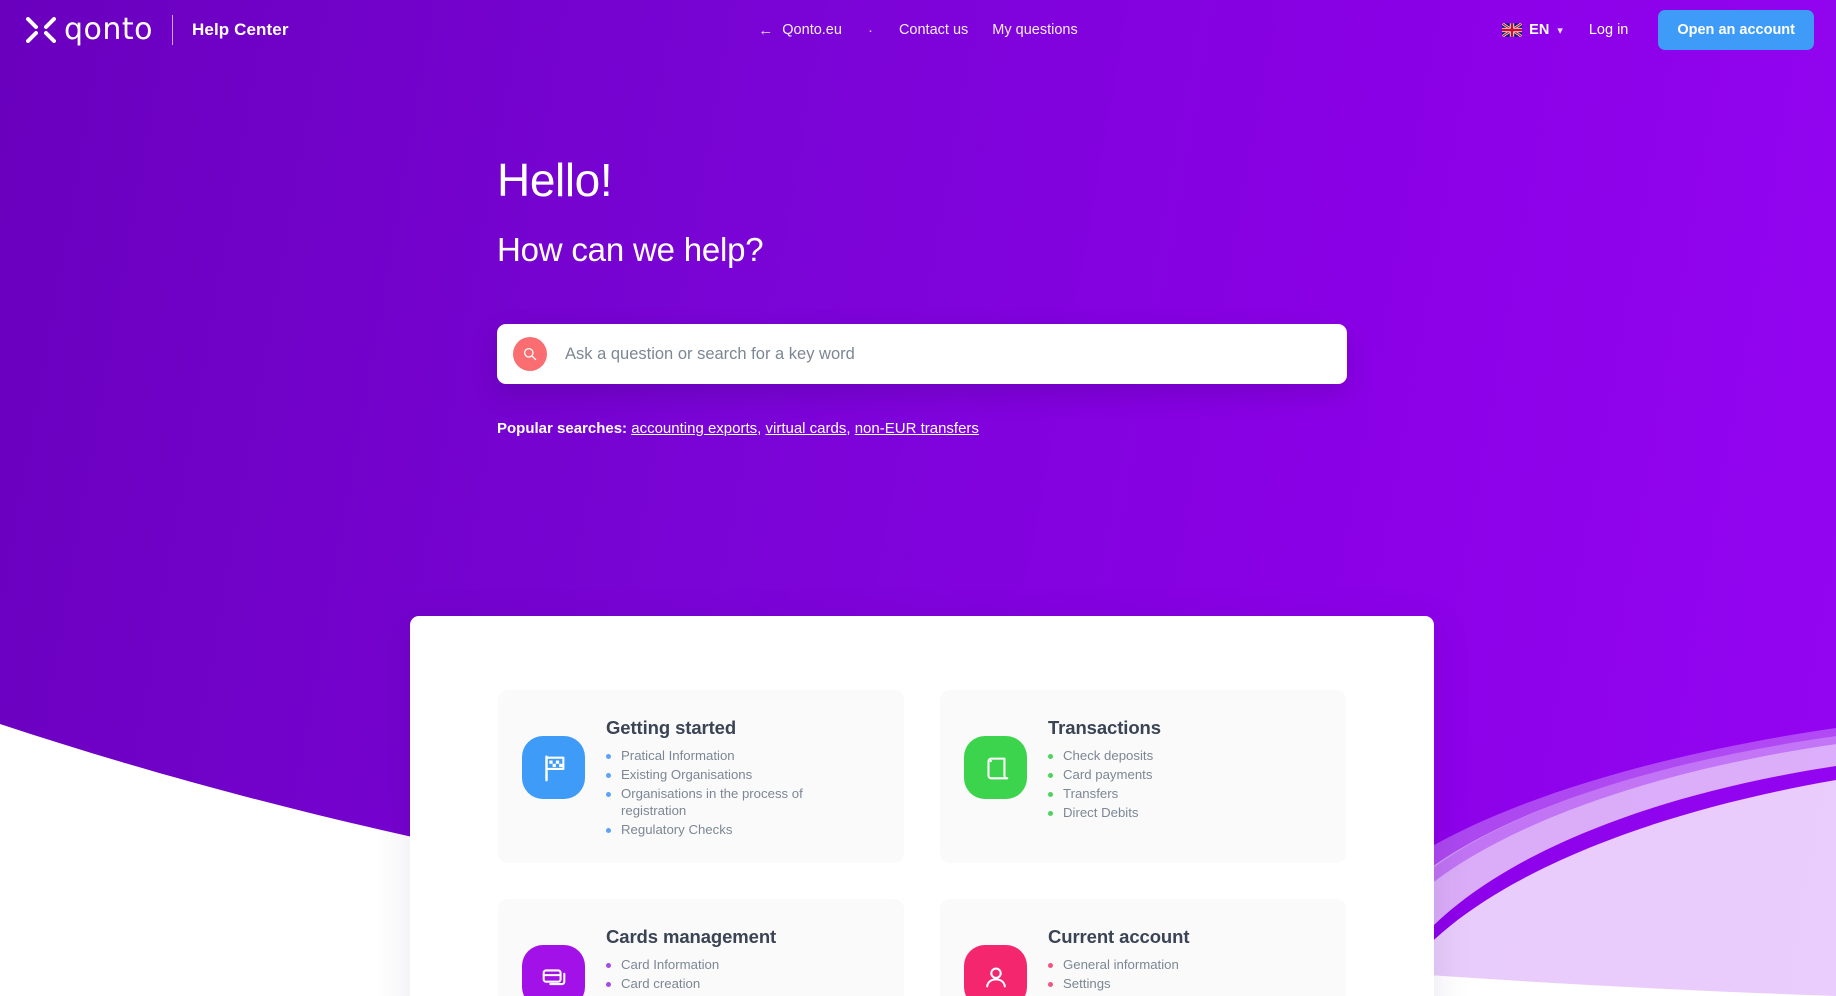  I want to click on search-bar, so click(922, 354).